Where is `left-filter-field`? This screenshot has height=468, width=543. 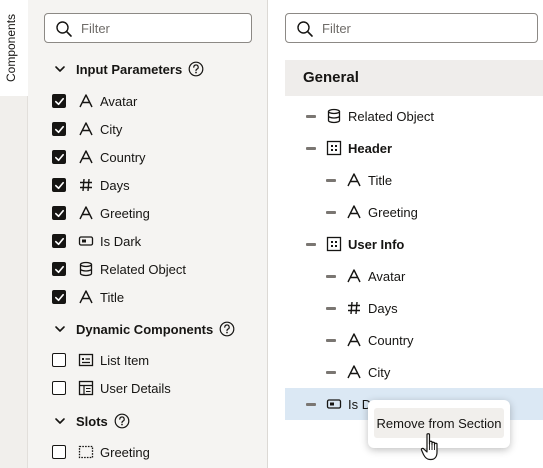 left-filter-field is located at coordinates (148, 28).